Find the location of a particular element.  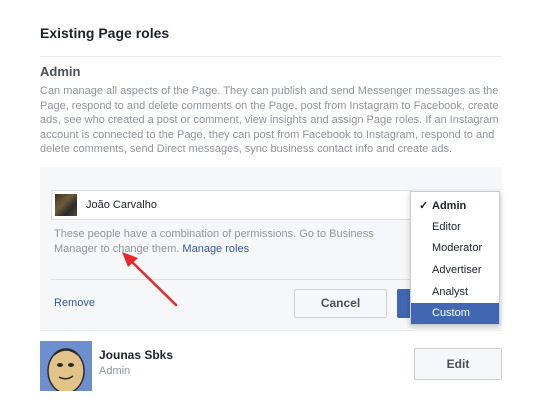

dropdown-option-custom: Custom is located at coordinates (455, 313).